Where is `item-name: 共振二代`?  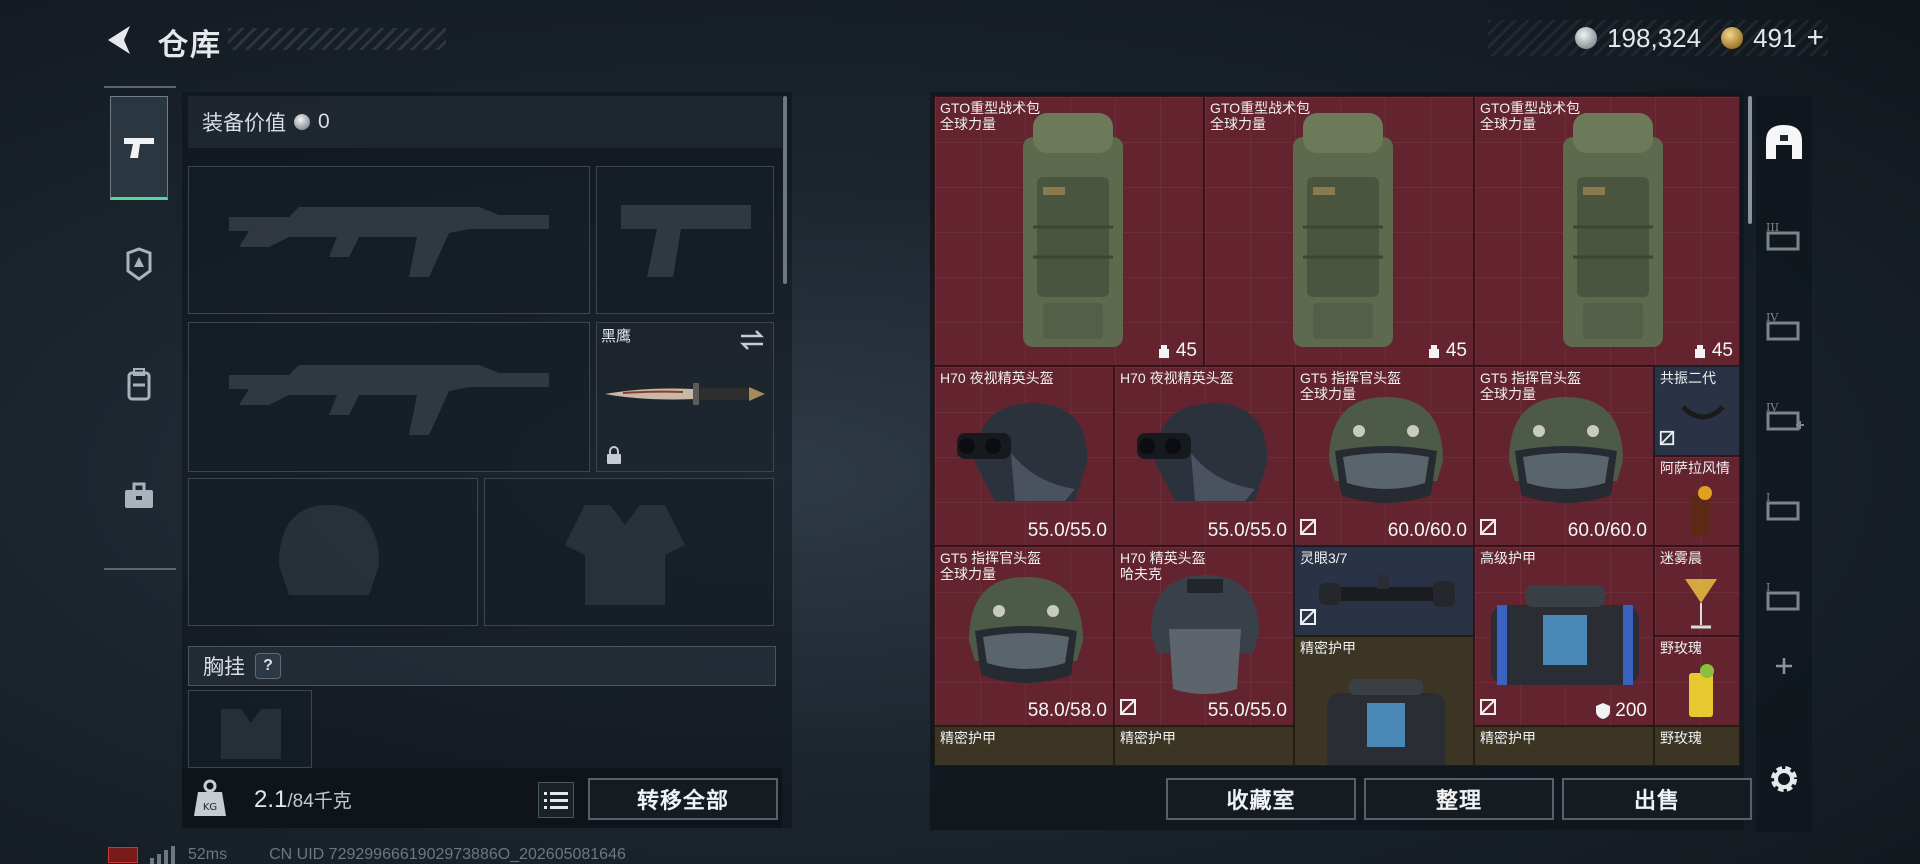
item-name: 共振二代 is located at coordinates (1688, 378).